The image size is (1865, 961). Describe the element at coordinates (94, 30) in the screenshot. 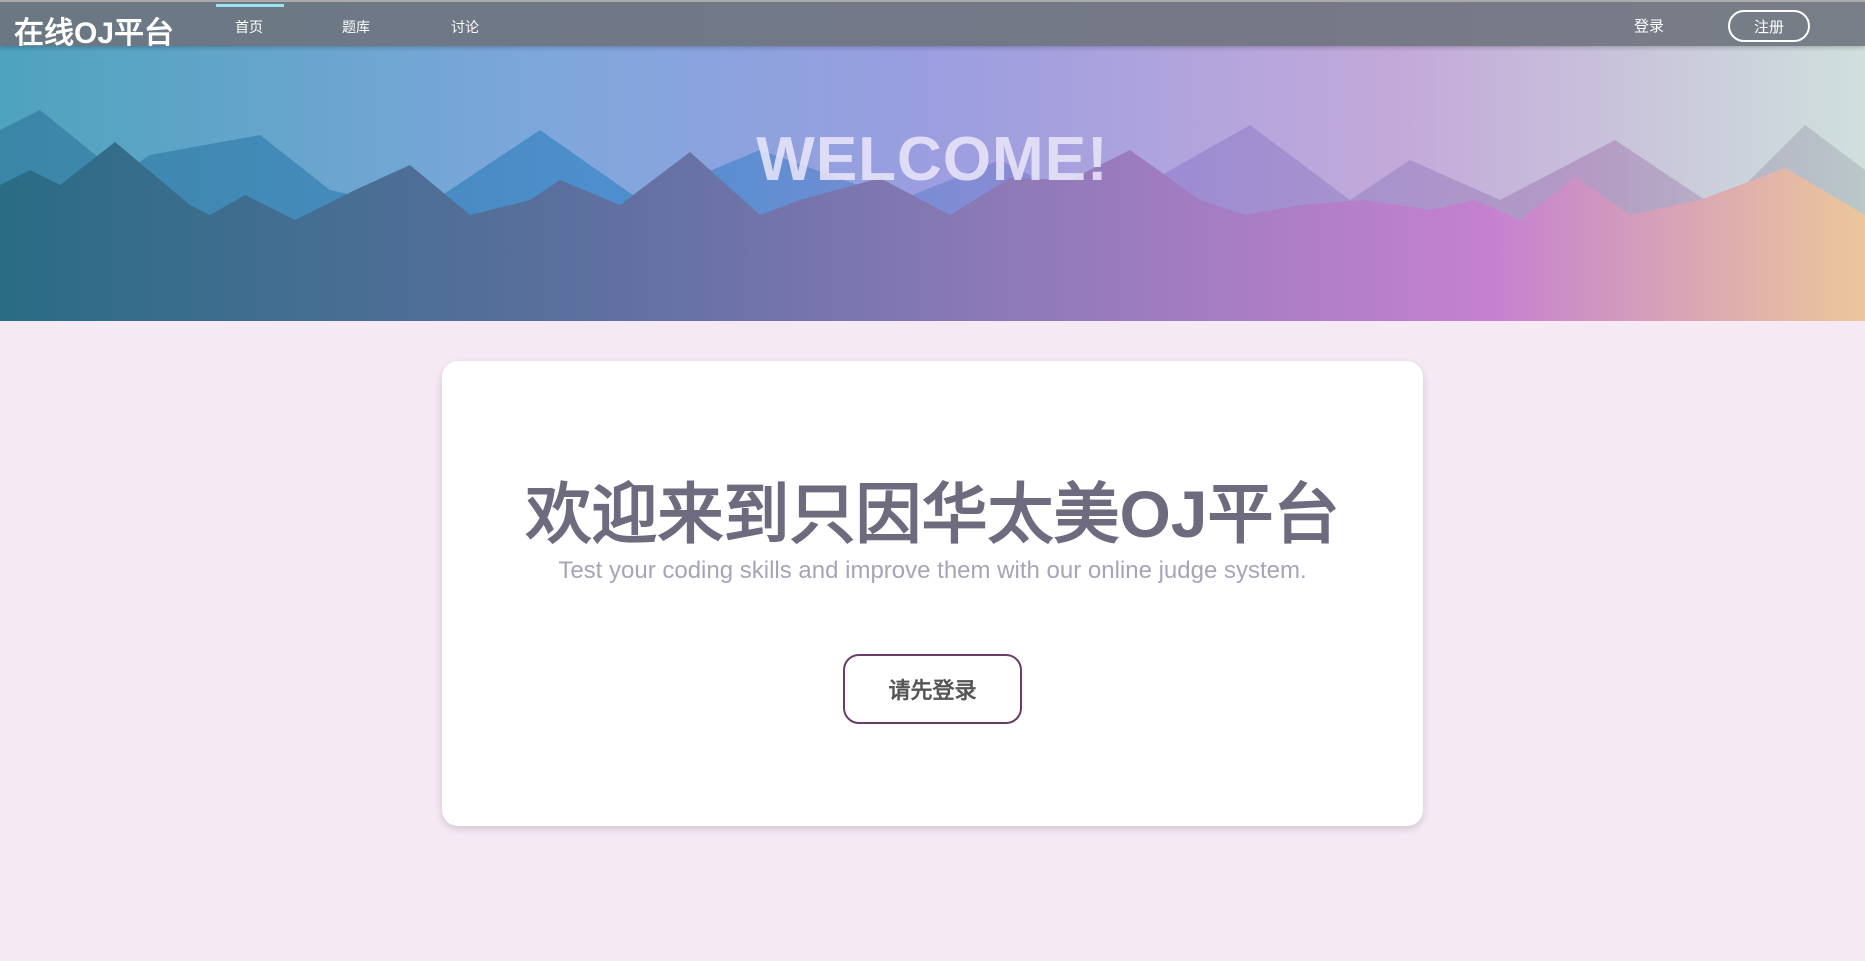

I see `site-logo: 在线OJ平台` at that location.